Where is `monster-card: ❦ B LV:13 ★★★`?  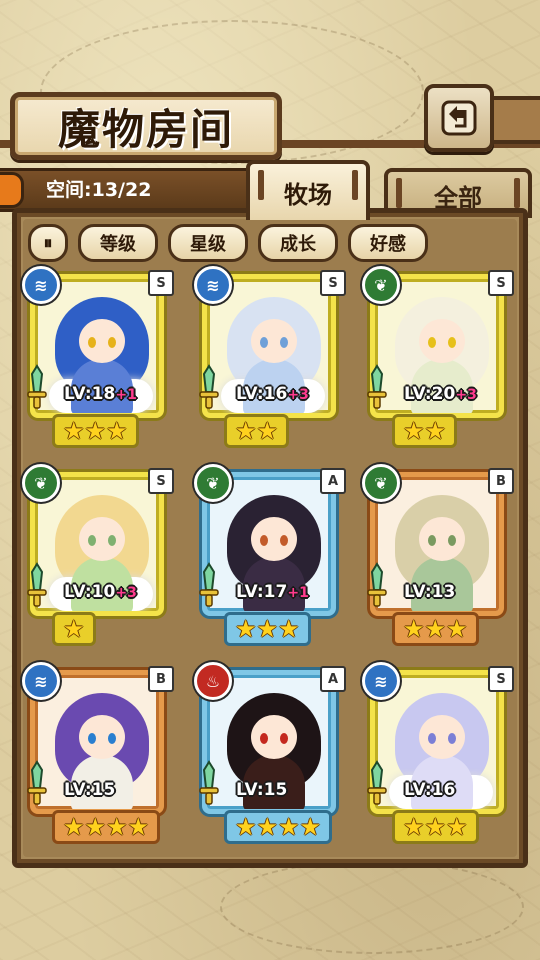 monster-card: ❦ B LV:13 ★★★ is located at coordinates (438, 555).